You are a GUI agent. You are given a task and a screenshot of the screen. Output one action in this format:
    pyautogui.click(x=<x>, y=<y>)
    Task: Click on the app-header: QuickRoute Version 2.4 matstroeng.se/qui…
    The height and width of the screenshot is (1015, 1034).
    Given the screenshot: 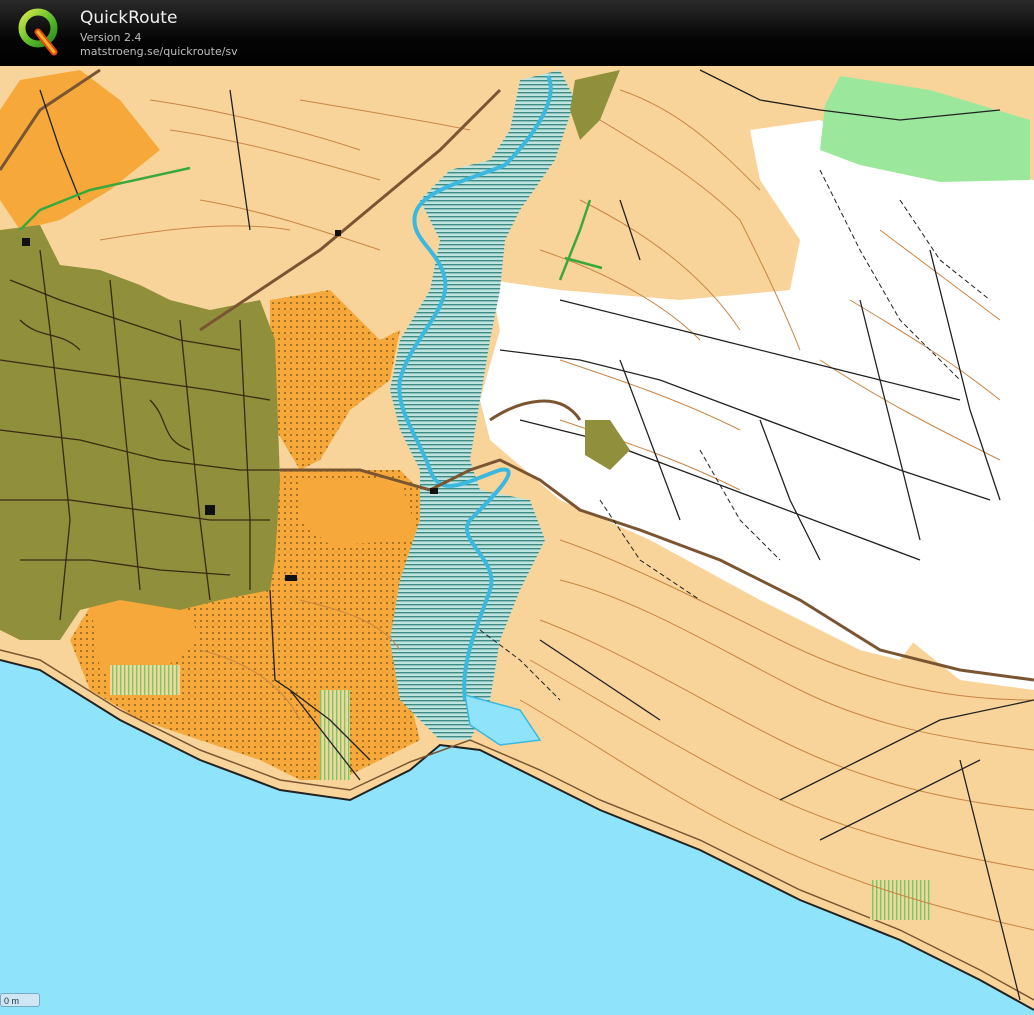 What is the action you would take?
    pyautogui.click(x=517, y=33)
    